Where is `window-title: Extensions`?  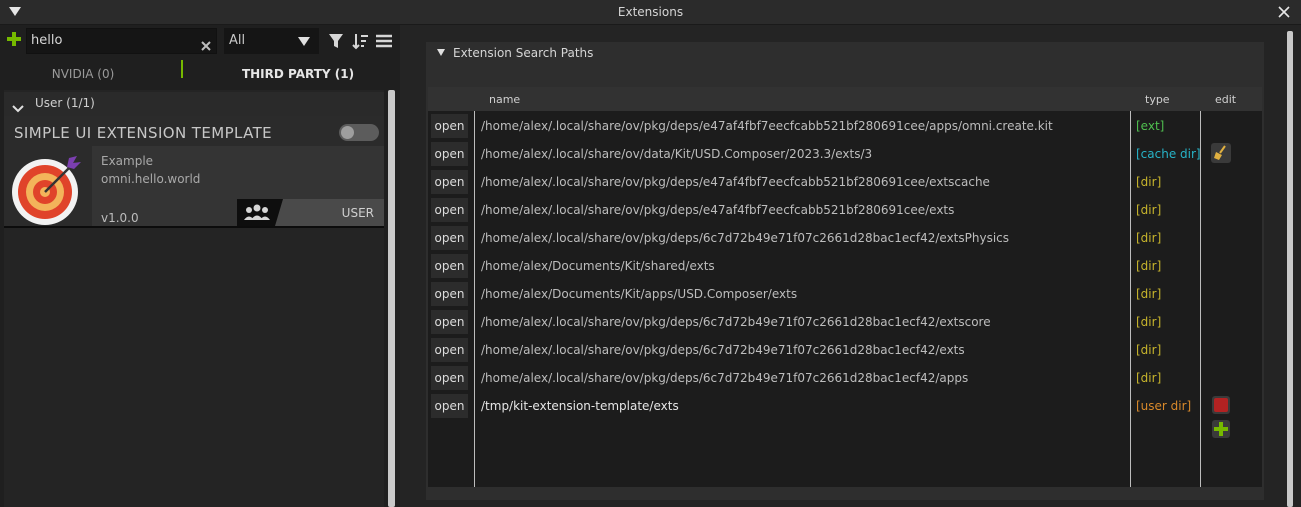 window-title: Extensions is located at coordinates (650, 12).